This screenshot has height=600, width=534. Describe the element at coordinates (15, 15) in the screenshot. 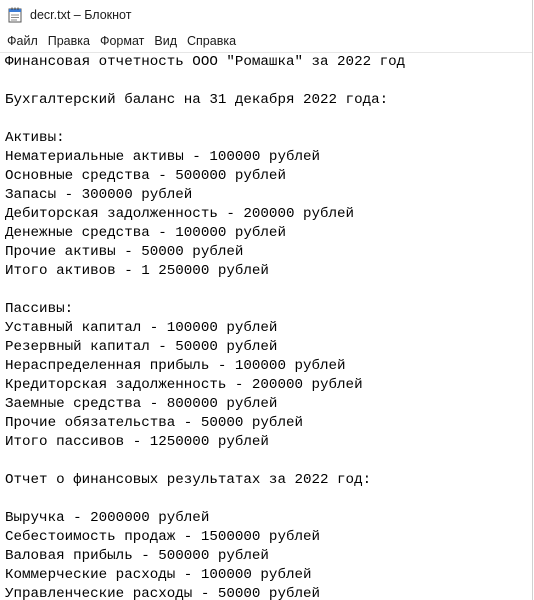

I see `notepad-icon` at that location.